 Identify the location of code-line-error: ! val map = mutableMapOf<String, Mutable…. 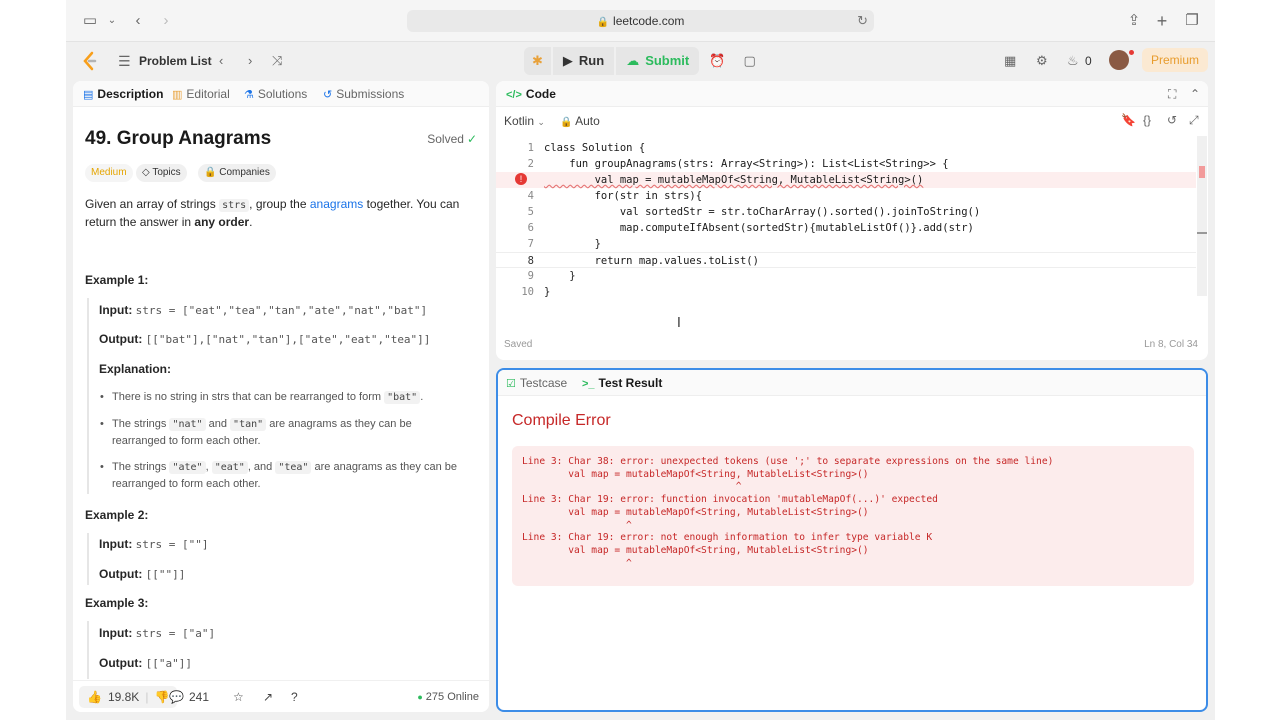
(846, 180).